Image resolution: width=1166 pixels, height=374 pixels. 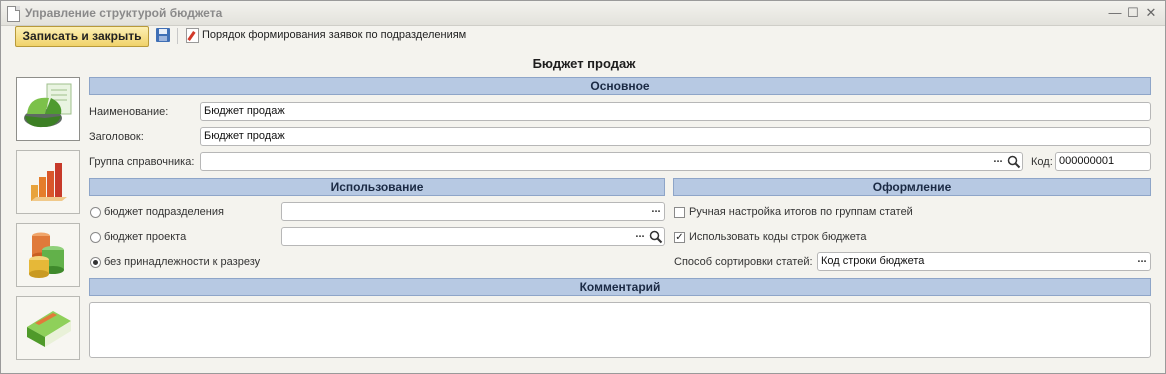 I want to click on code-label: Код:, so click(x=1042, y=162).